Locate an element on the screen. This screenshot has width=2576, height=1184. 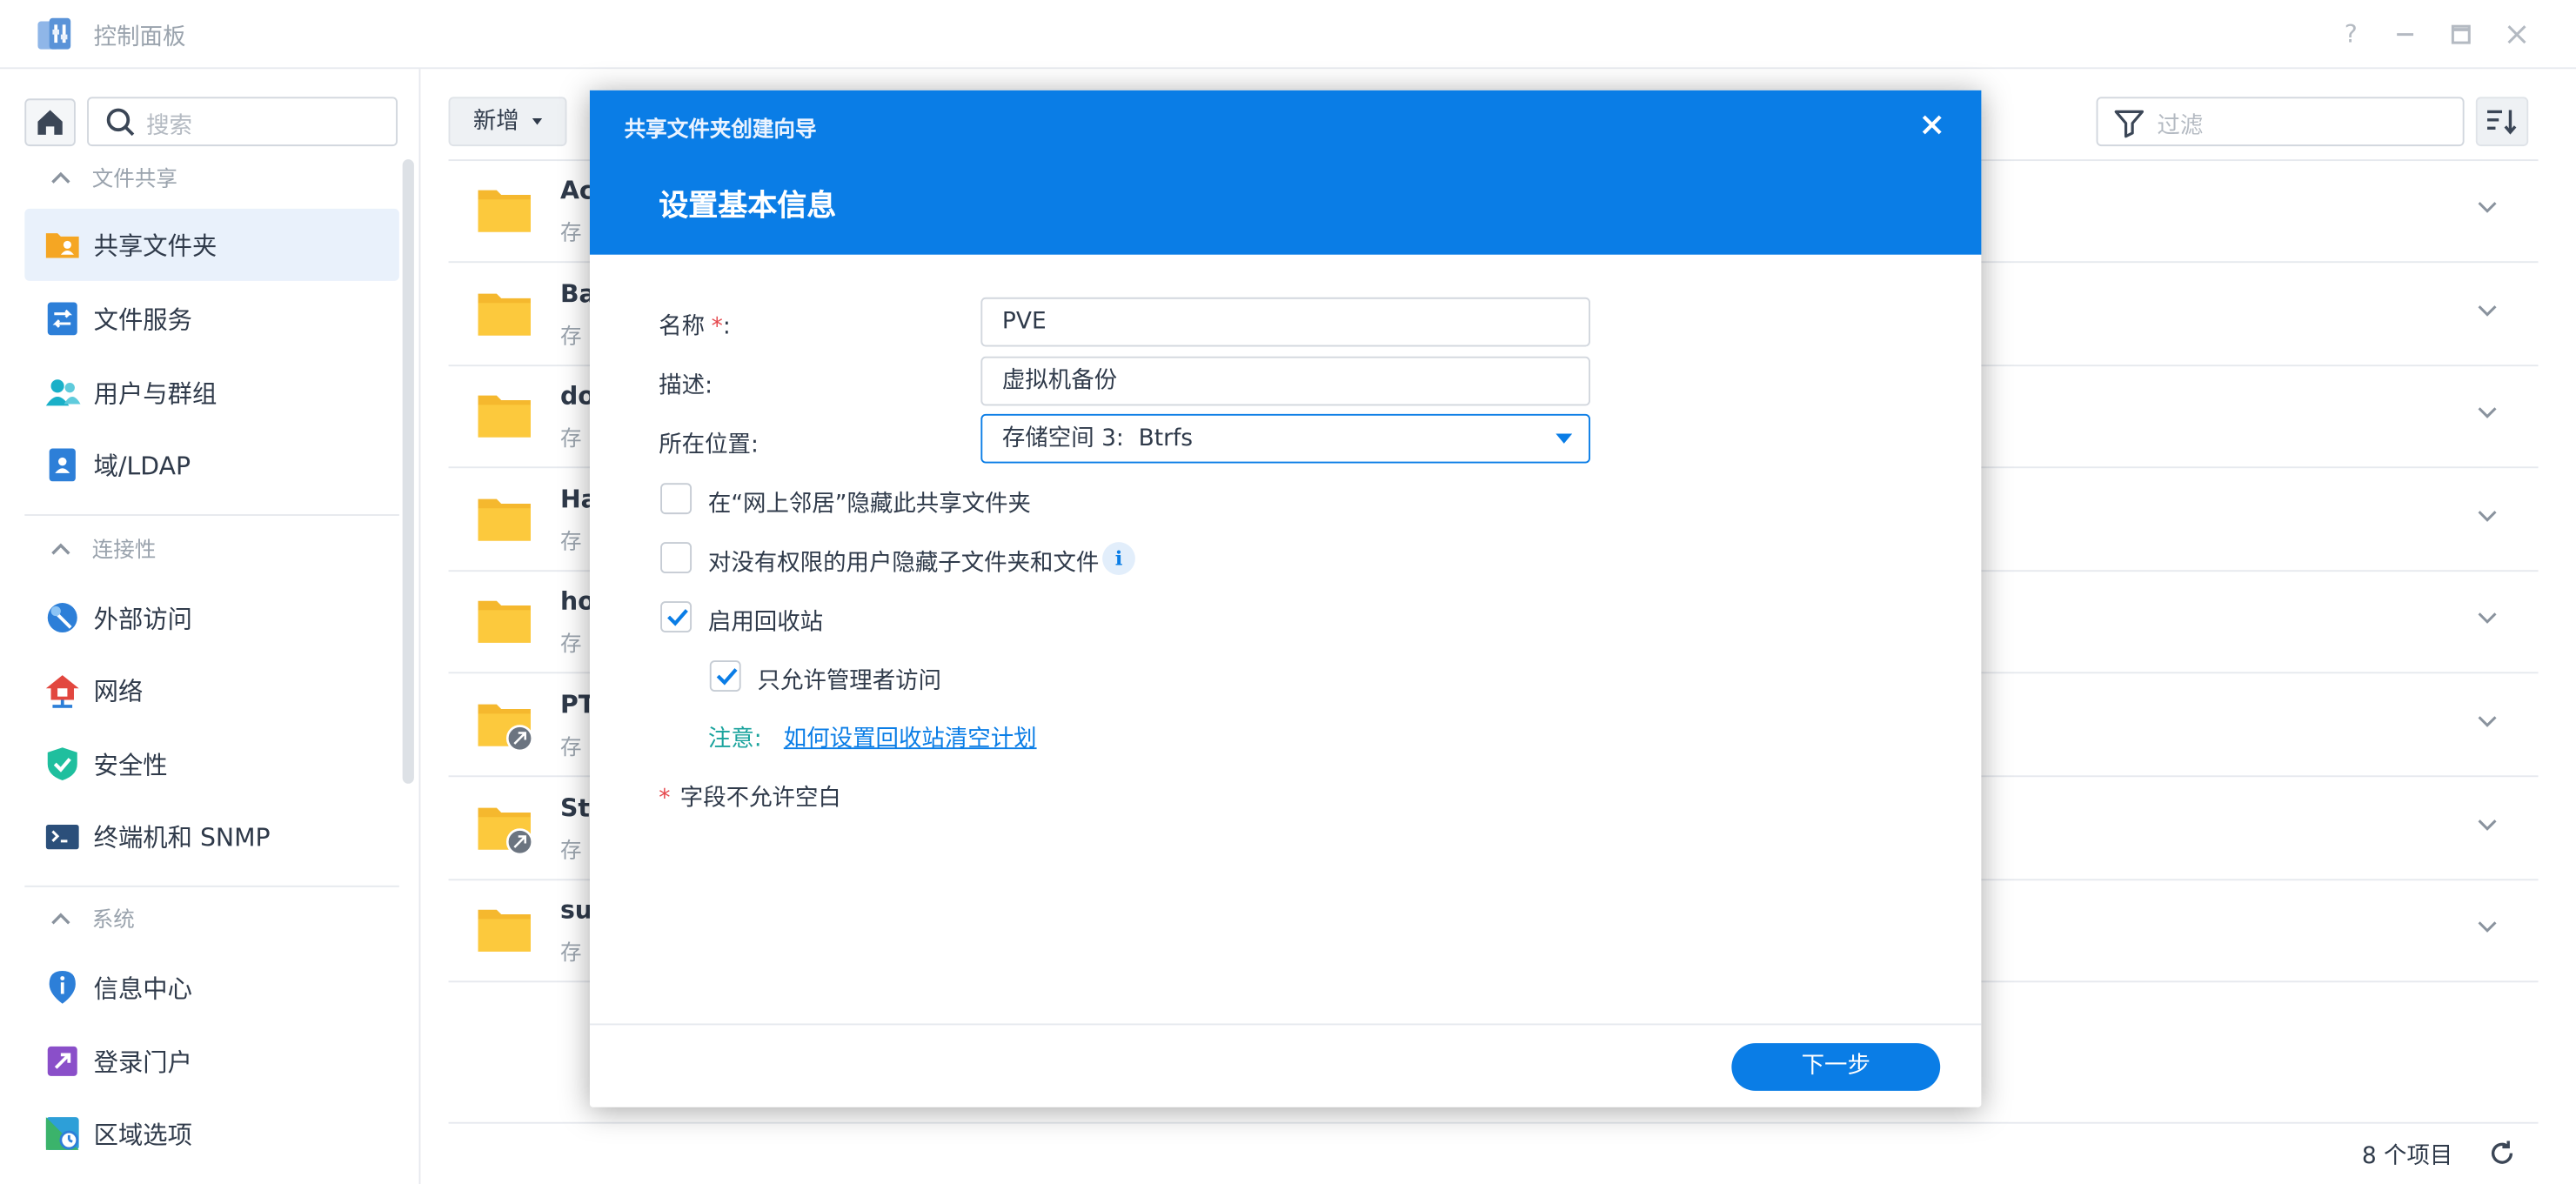
sidebar-scrollbar is located at coordinates (408, 471).